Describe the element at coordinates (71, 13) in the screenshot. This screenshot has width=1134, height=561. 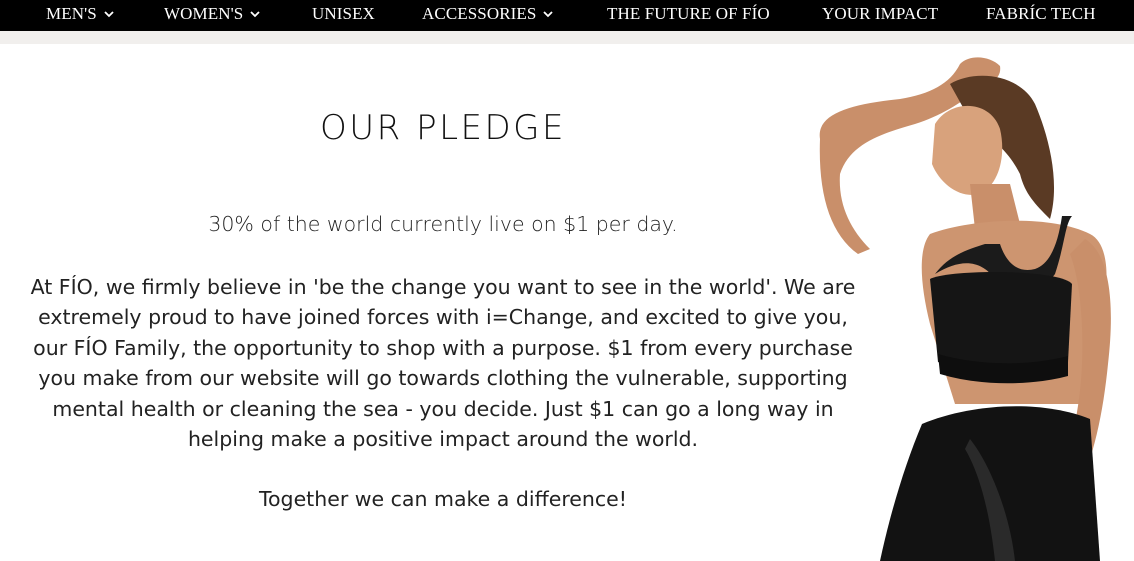
I see `nav-item-label: MEN'S` at that location.